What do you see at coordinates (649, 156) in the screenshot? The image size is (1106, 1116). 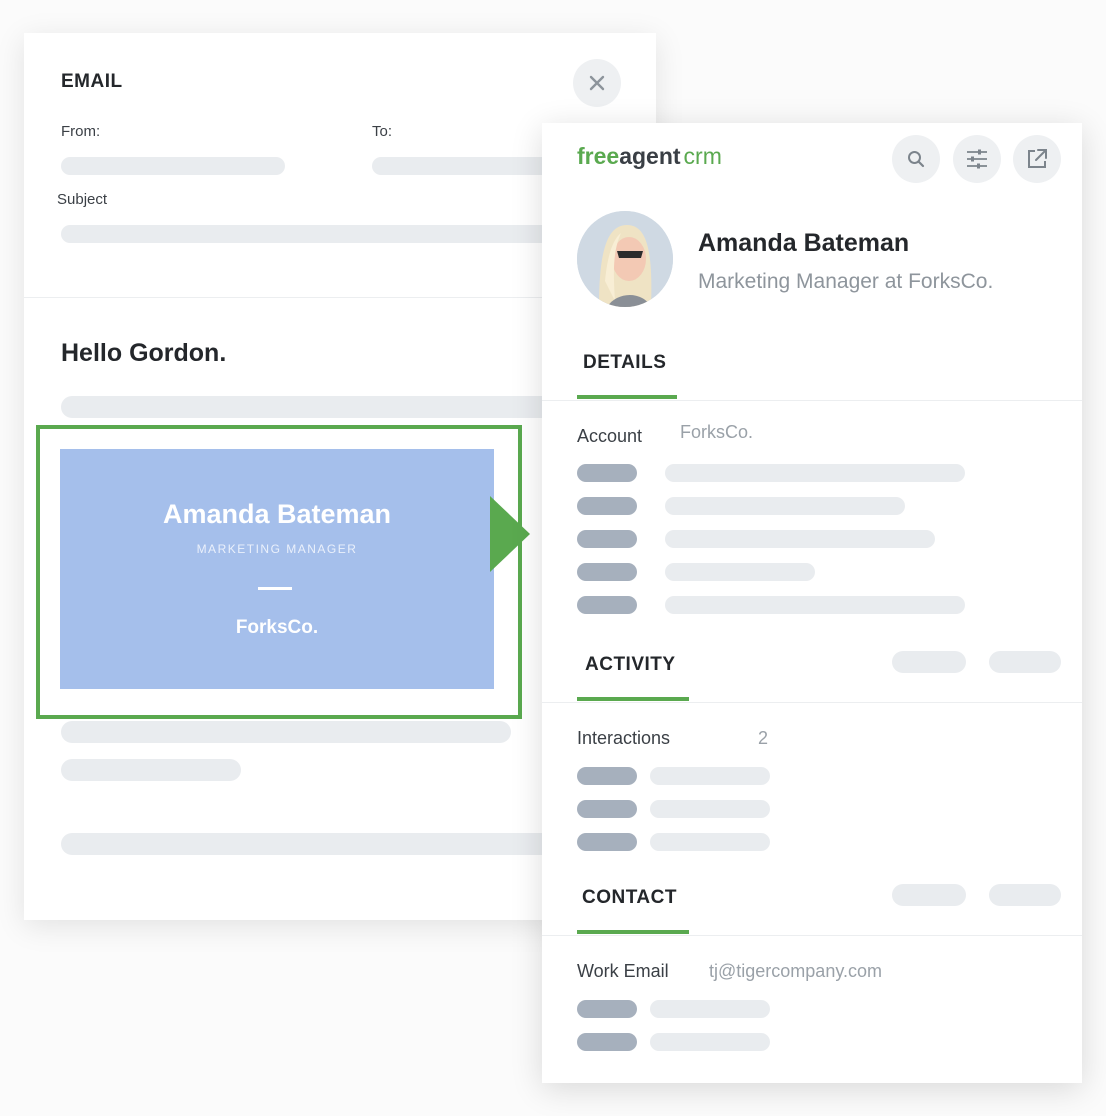 I see `freeagent-logo: freeagent crm` at bounding box center [649, 156].